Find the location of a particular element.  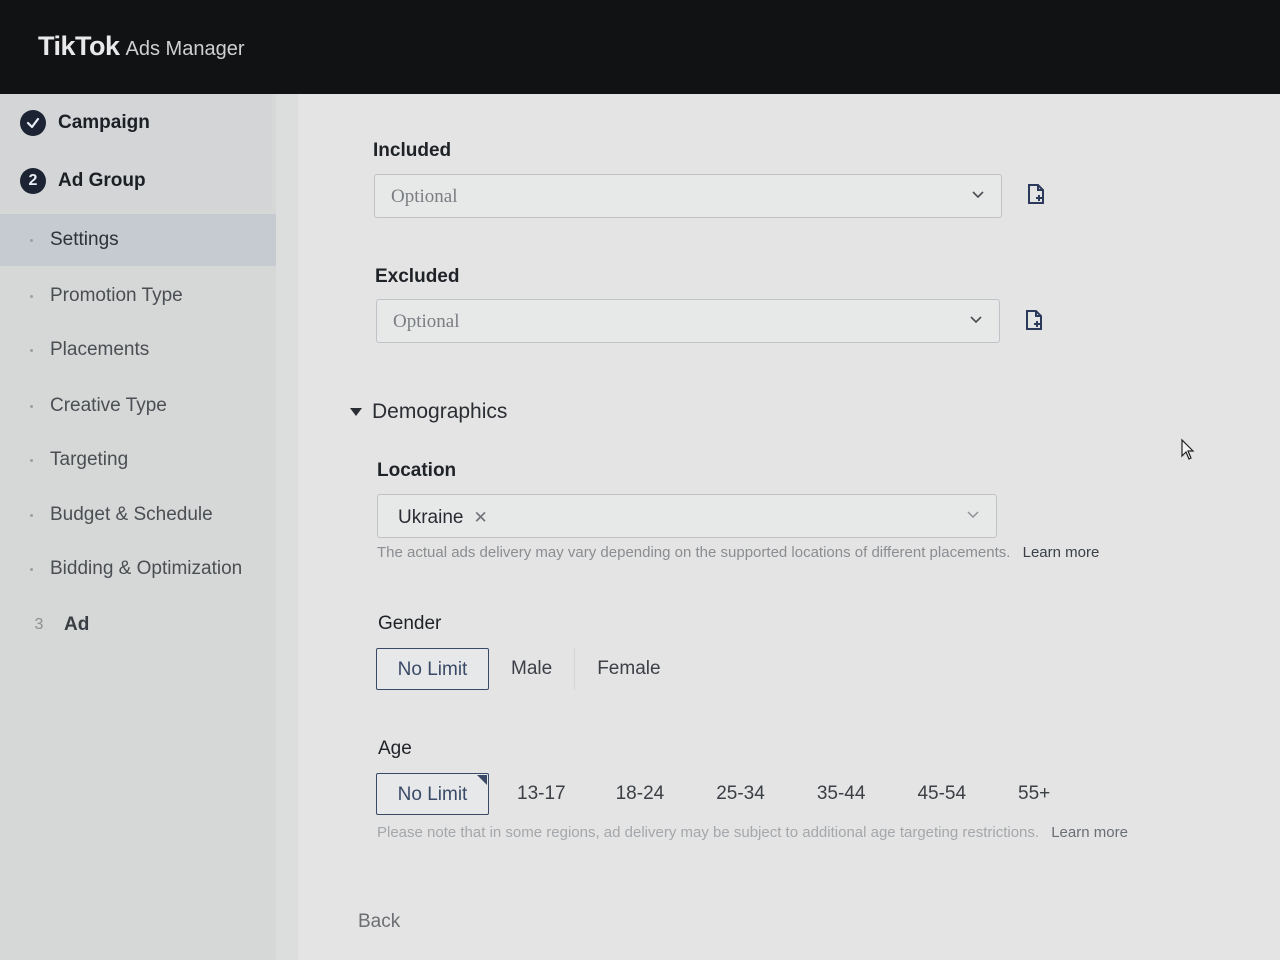

location-tag: Ukraine ✕ is located at coordinates (439, 518).